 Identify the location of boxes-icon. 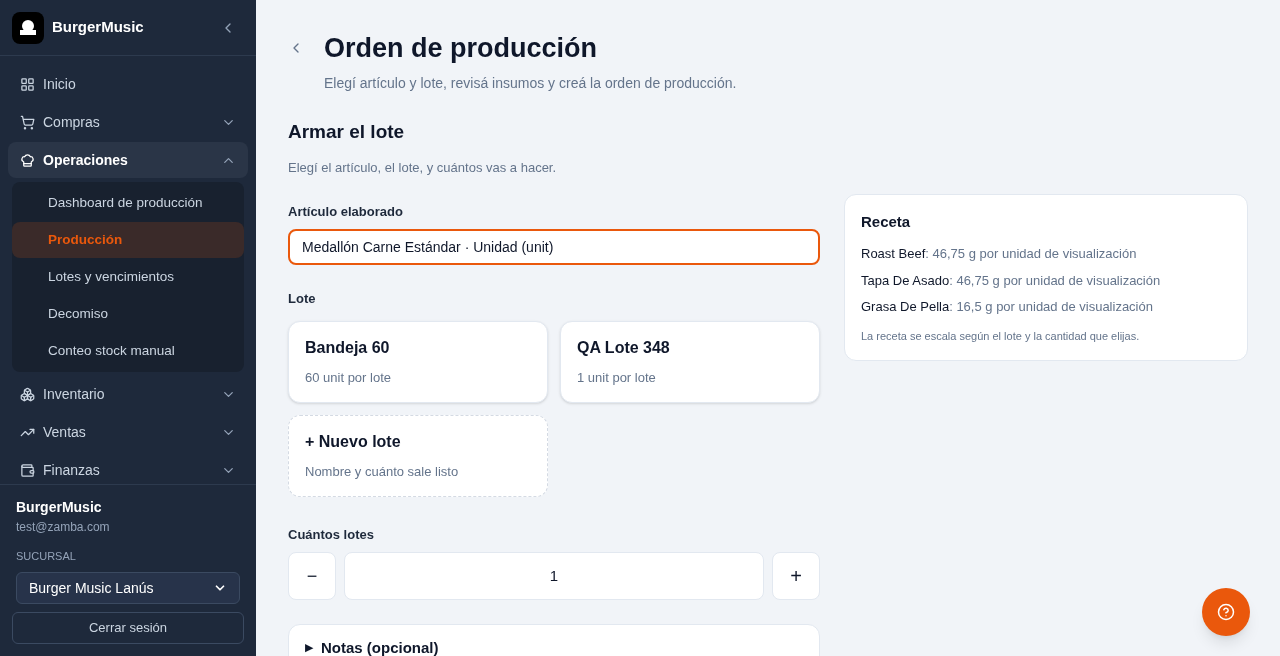
(27, 394).